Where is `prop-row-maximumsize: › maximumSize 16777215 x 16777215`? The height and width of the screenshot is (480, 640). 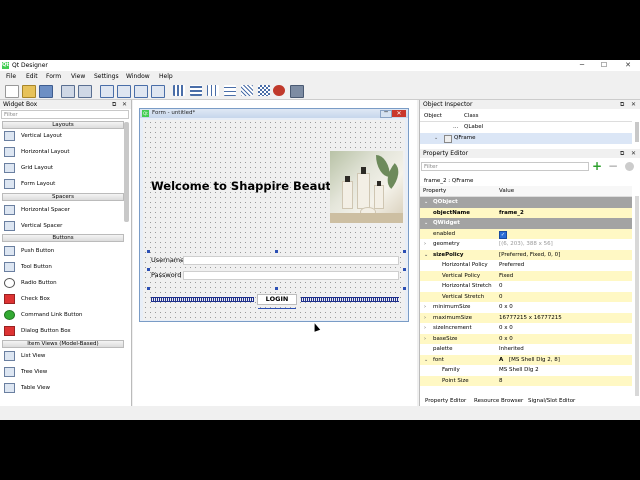
prop-row-maximumsize: › maximumSize 16777215 x 16777215 is located at coordinates (526, 317).